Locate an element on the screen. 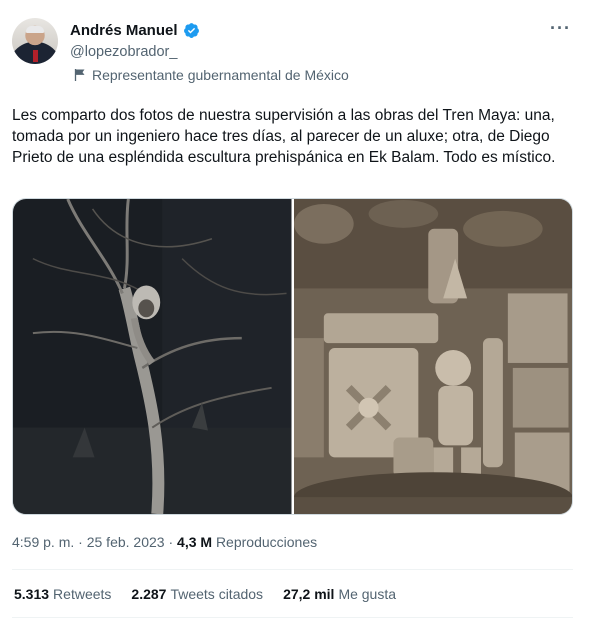 This screenshot has height=620, width=593. avatar-hair is located at coordinates (35, 29).